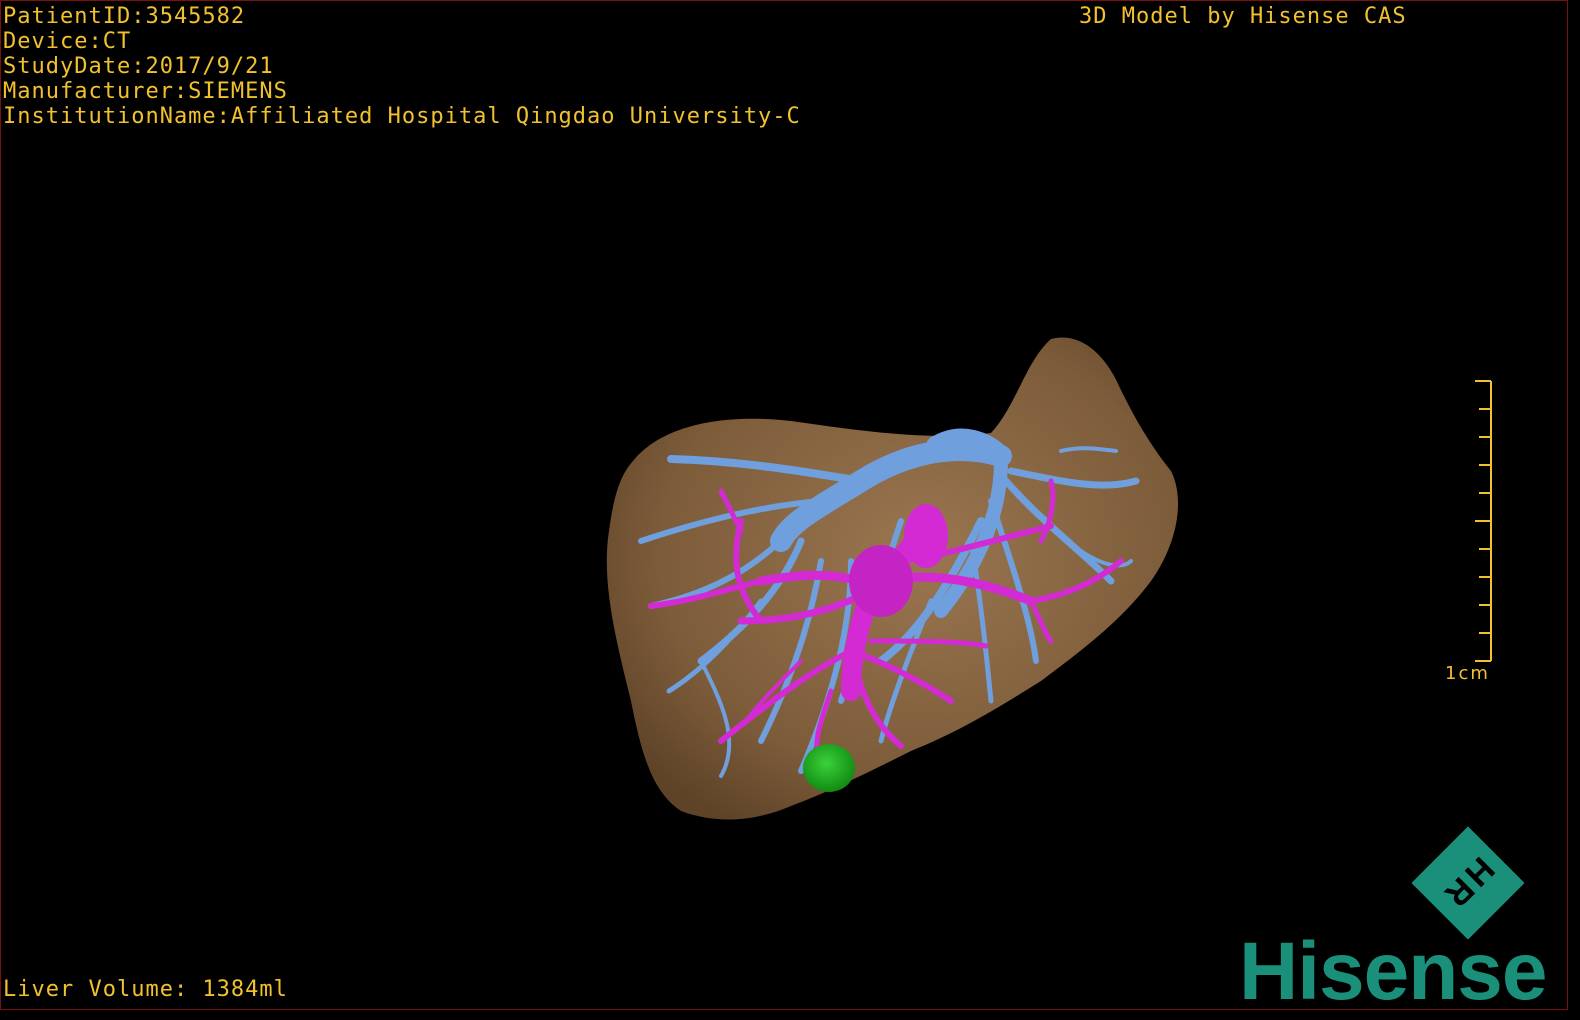 Image resolution: width=1580 pixels, height=1020 pixels. I want to click on scale-bar, so click(1483, 521).